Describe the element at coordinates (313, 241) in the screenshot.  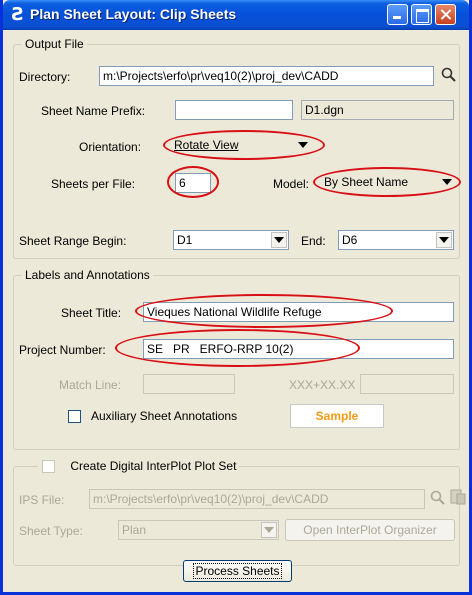
I see `sheet-range-end-label: End:` at that location.